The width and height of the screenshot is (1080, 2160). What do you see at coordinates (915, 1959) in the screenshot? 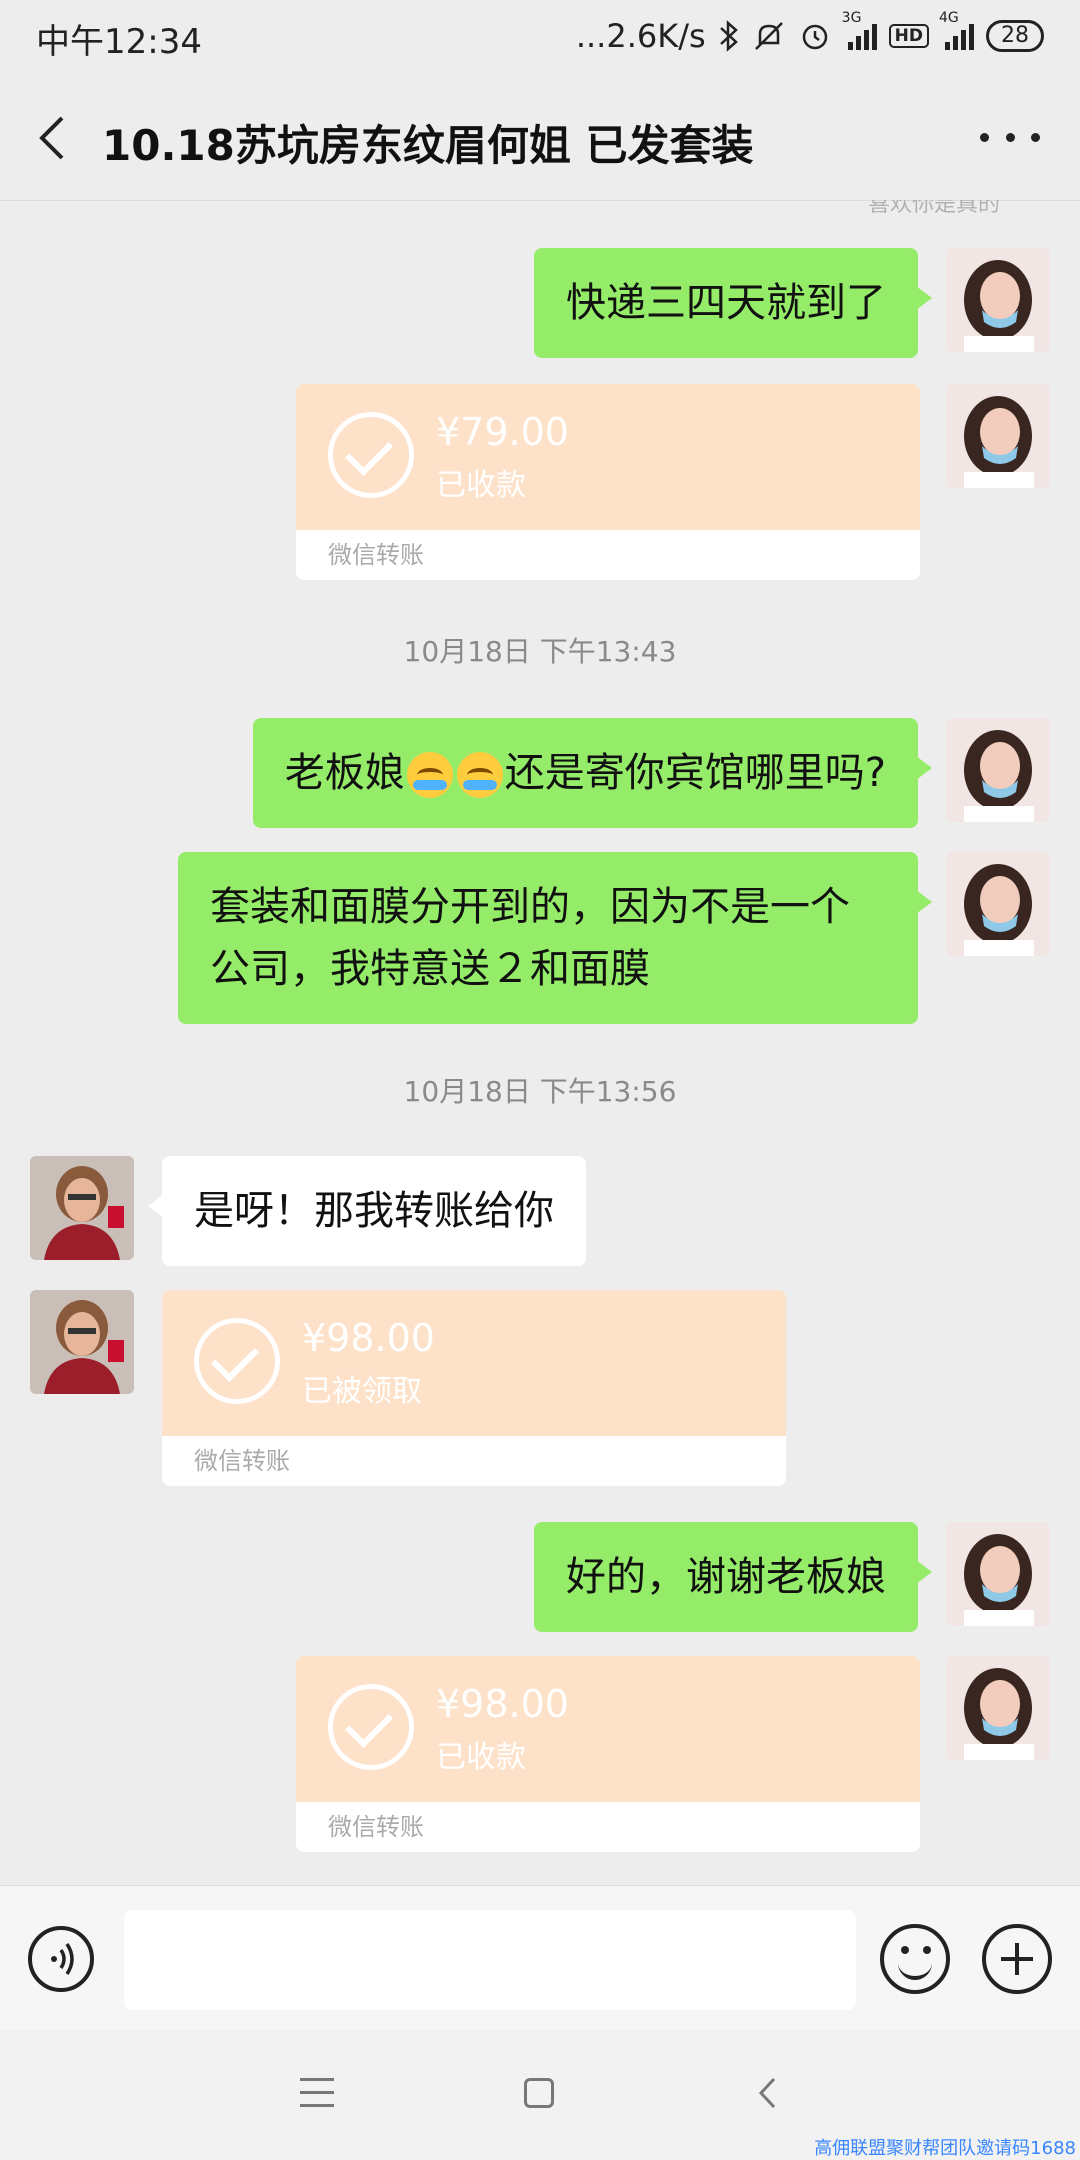
I see `emoji-button` at bounding box center [915, 1959].